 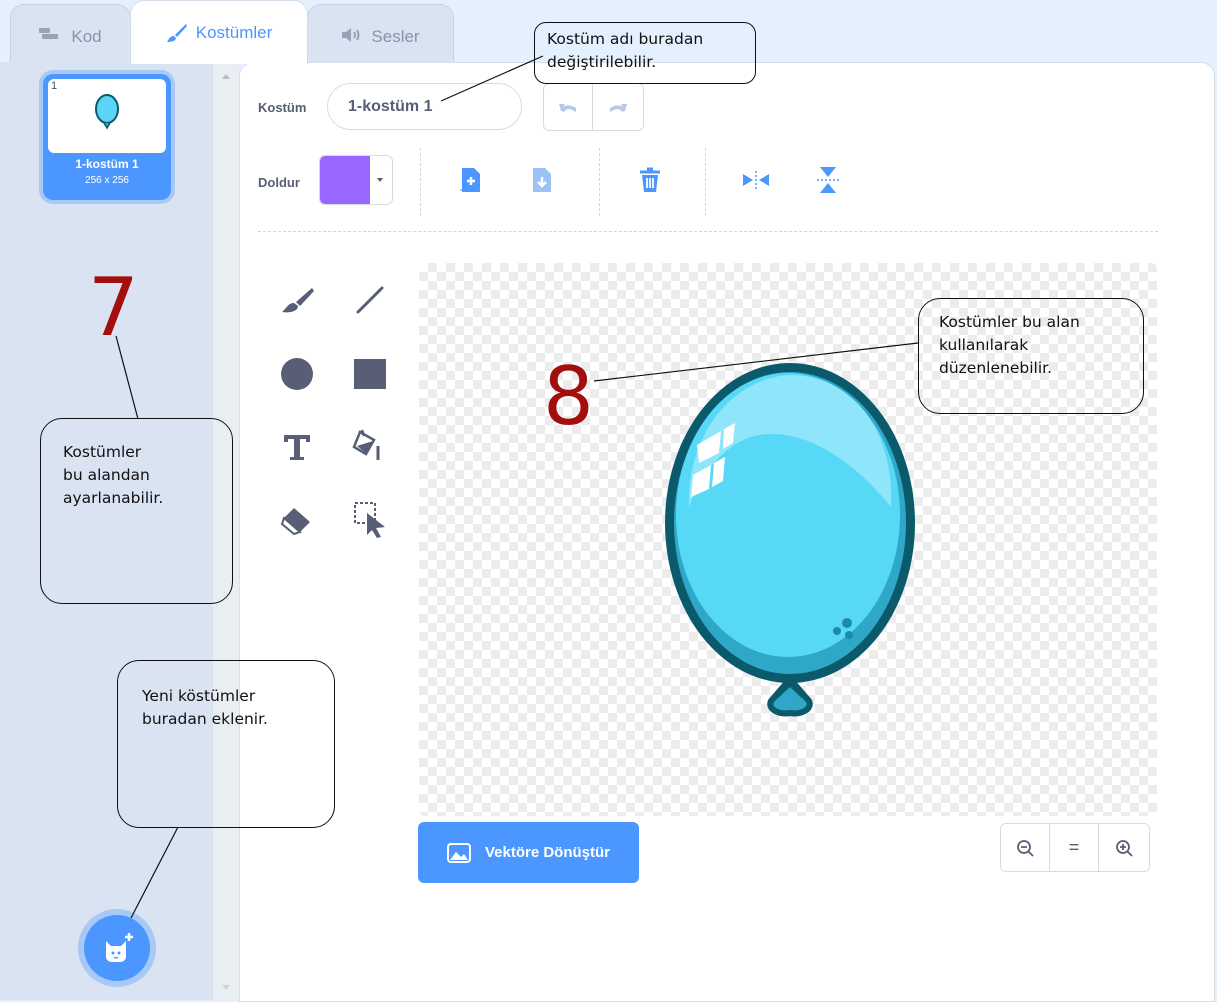 I want to click on redo-icon, so click(x=618, y=108).